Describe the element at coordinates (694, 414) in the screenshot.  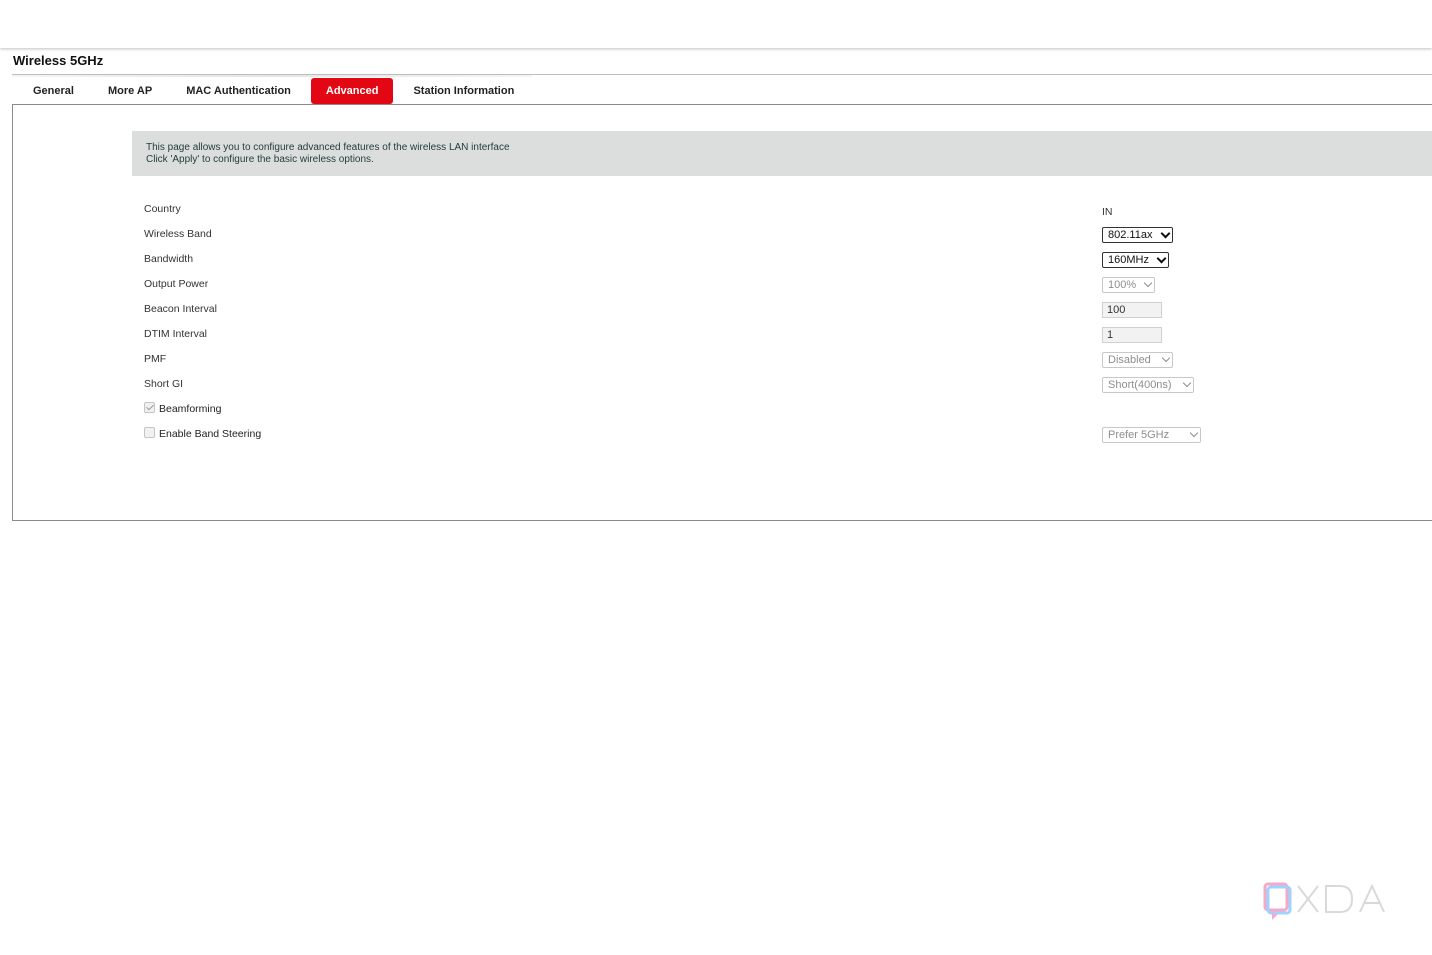
I see `row-beamforming: Beamforming` at that location.